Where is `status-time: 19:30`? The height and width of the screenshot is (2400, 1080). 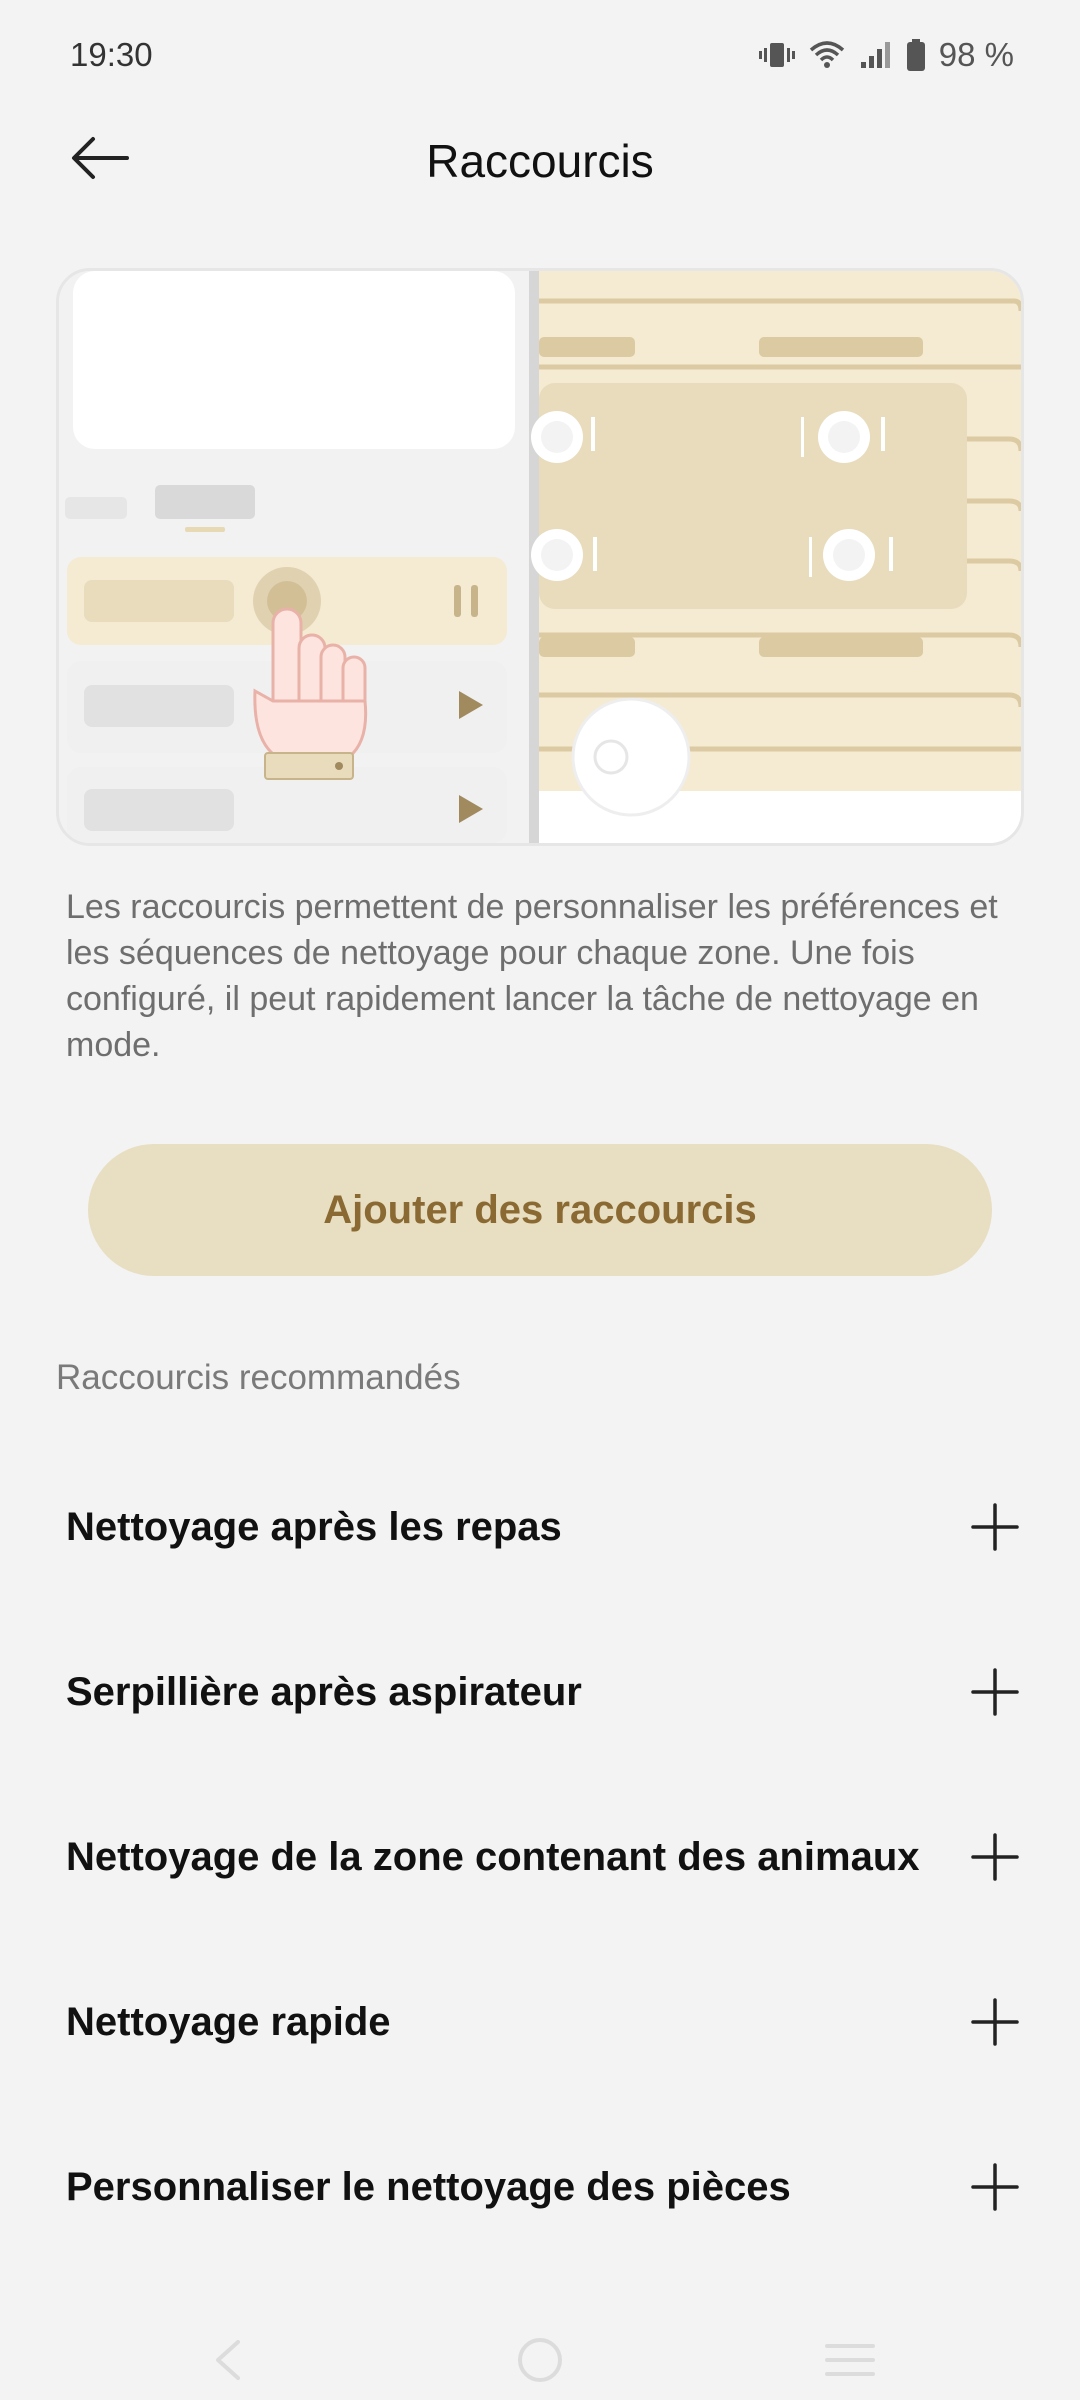
status-time: 19:30 is located at coordinates (111, 54).